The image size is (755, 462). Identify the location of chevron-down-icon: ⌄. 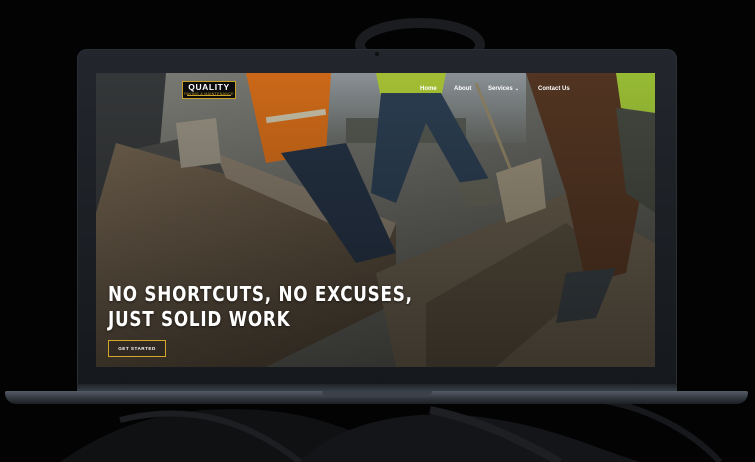
(516, 89).